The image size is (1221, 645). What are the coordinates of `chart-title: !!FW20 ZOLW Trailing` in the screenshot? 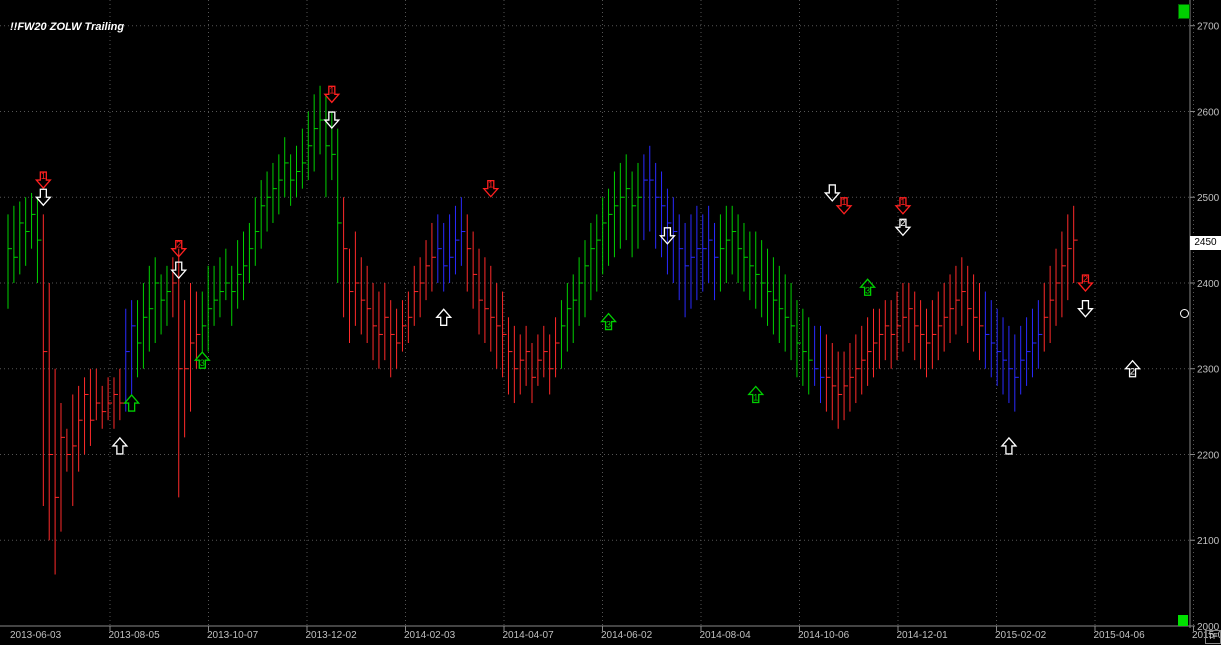 It's located at (67, 27).